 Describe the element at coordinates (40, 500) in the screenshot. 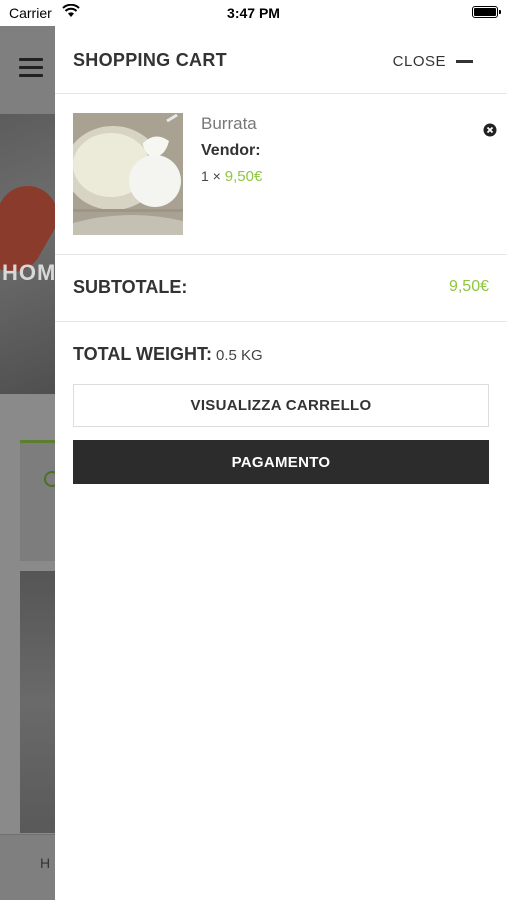

I see `background-card` at that location.